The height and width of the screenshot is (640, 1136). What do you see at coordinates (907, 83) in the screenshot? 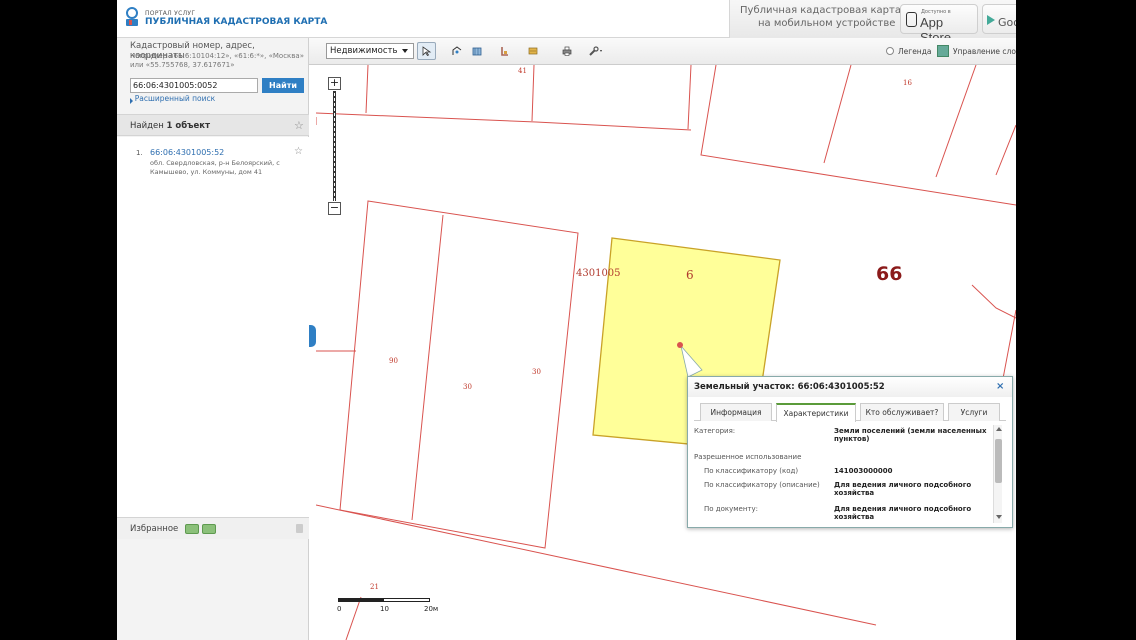
I see `plot-label-16: 16` at bounding box center [907, 83].